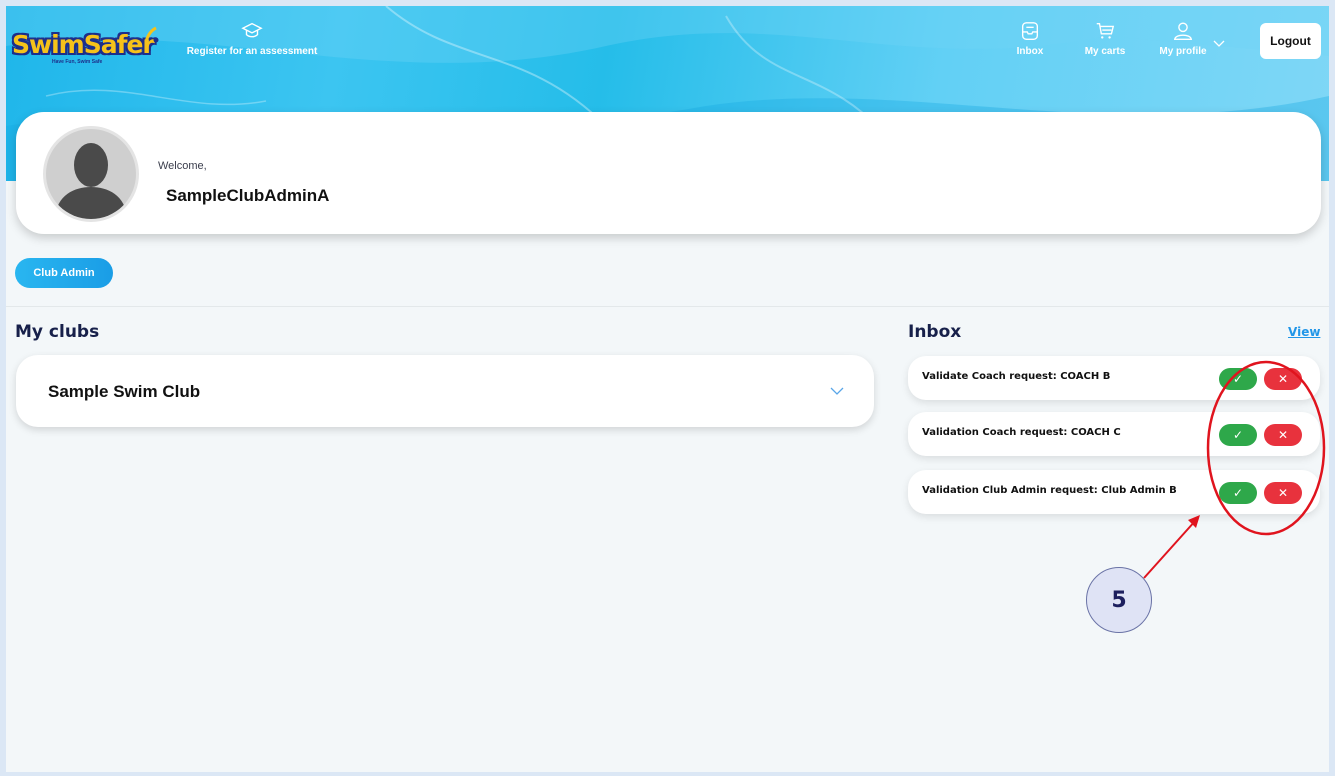 The width and height of the screenshot is (1335, 776). I want to click on annotation-arrow, so click(1171, 547).